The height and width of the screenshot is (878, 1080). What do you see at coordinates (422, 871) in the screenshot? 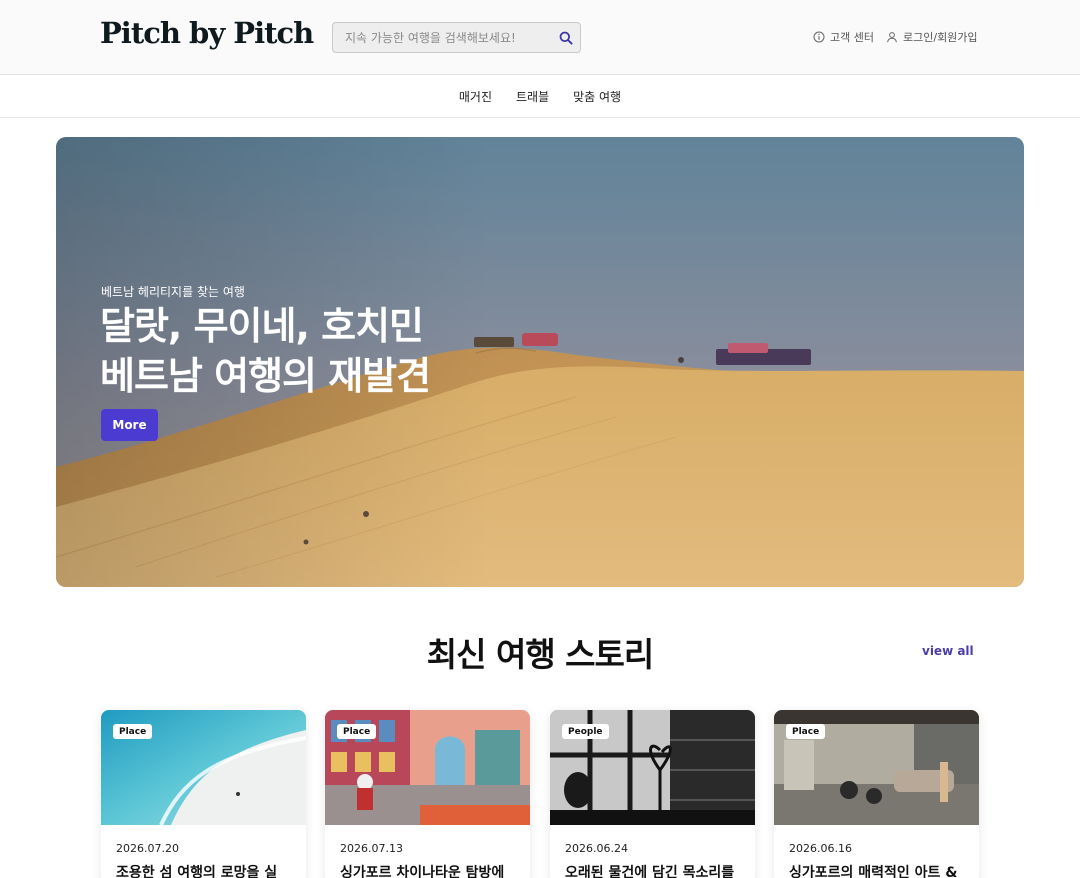
I see `card-title: 싱가포르 차이나타운 탐방에` at bounding box center [422, 871].